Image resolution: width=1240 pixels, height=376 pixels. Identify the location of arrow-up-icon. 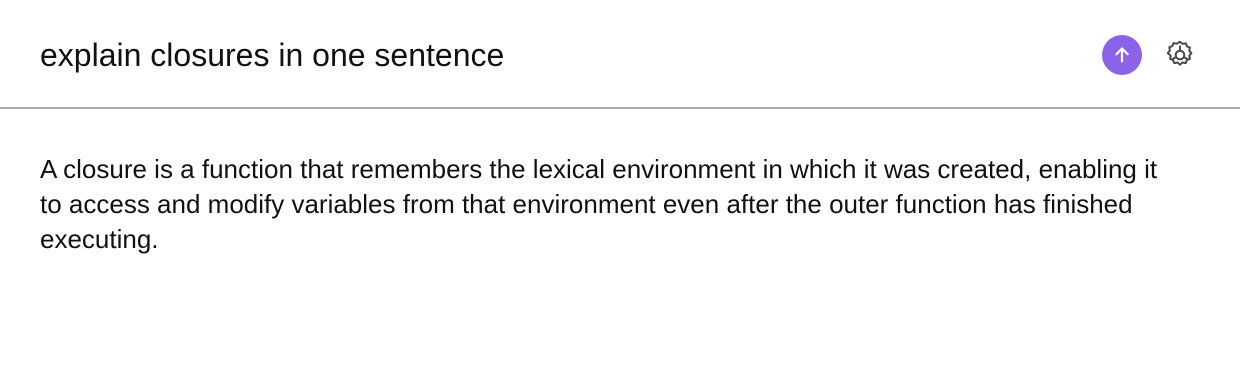
(1122, 55).